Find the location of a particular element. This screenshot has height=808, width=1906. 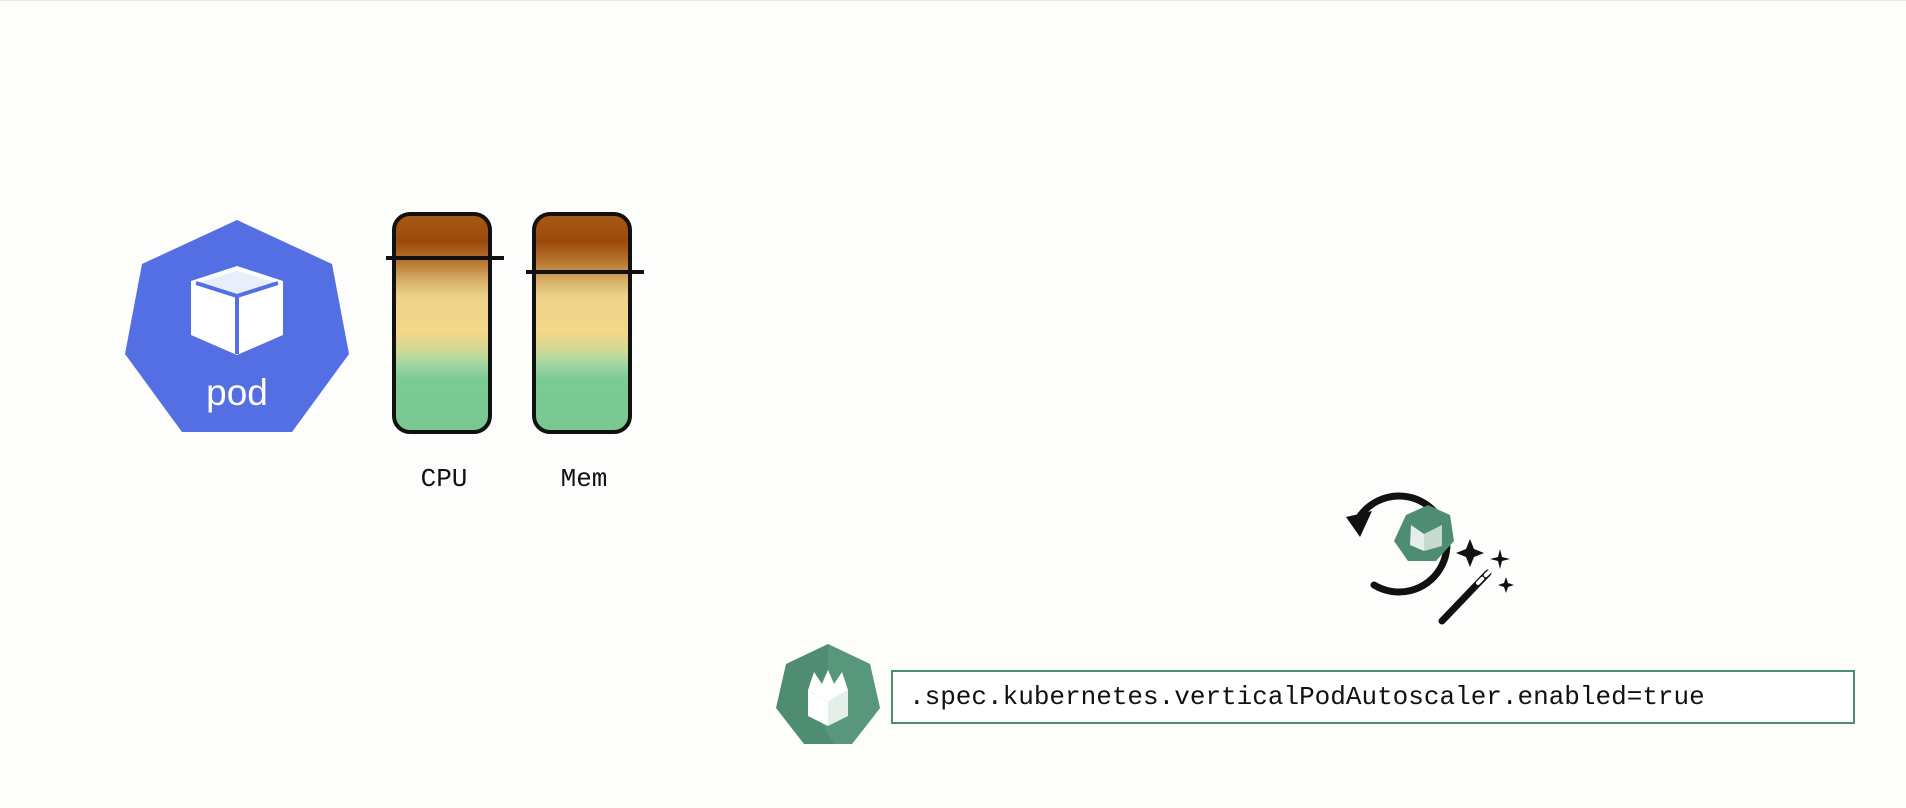

cpu-label: CPU is located at coordinates (444, 479).